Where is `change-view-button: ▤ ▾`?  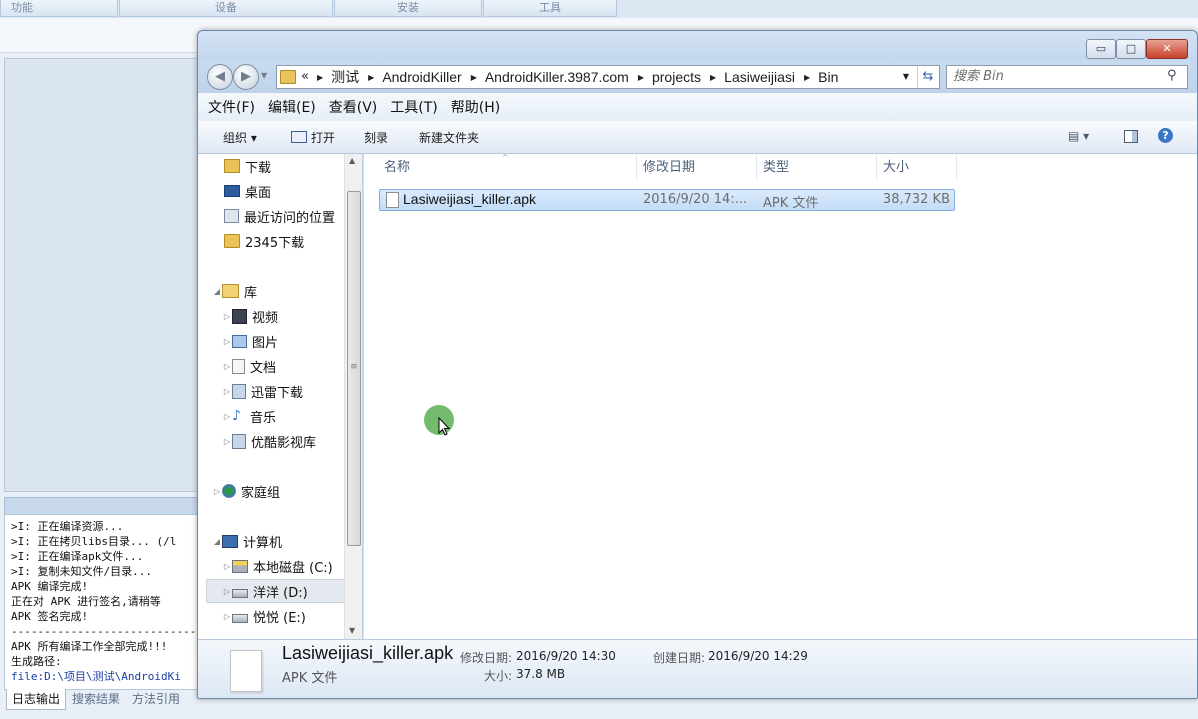
change-view-button: ▤ ▾ is located at coordinates (1078, 136).